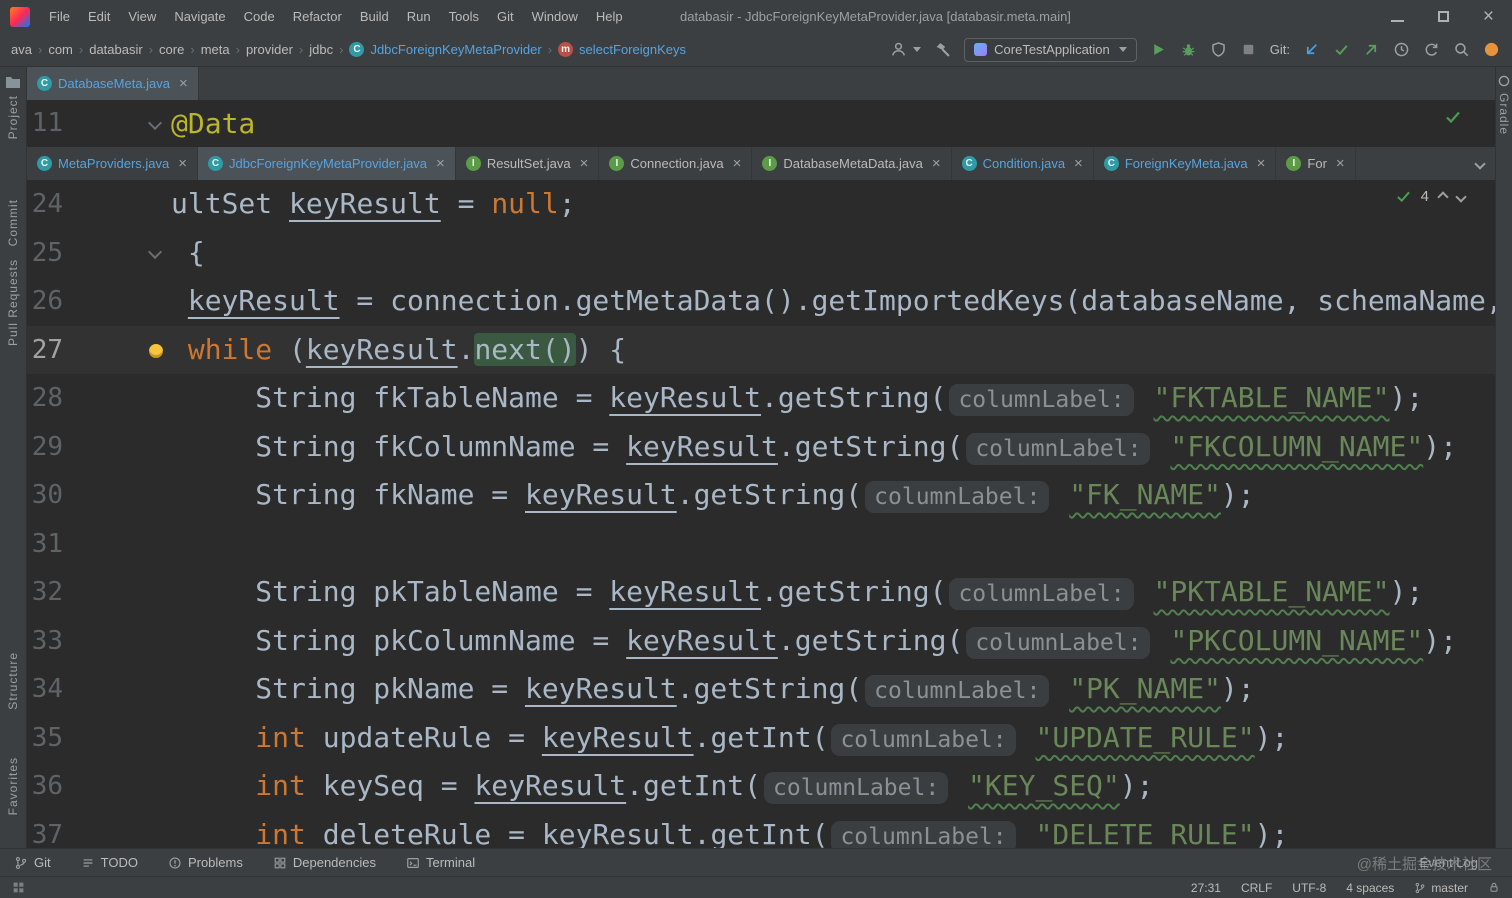 Image resolution: width=1512 pixels, height=898 pixels. What do you see at coordinates (269, 49) in the screenshot?
I see `breadcrumb-segment: provider` at bounding box center [269, 49].